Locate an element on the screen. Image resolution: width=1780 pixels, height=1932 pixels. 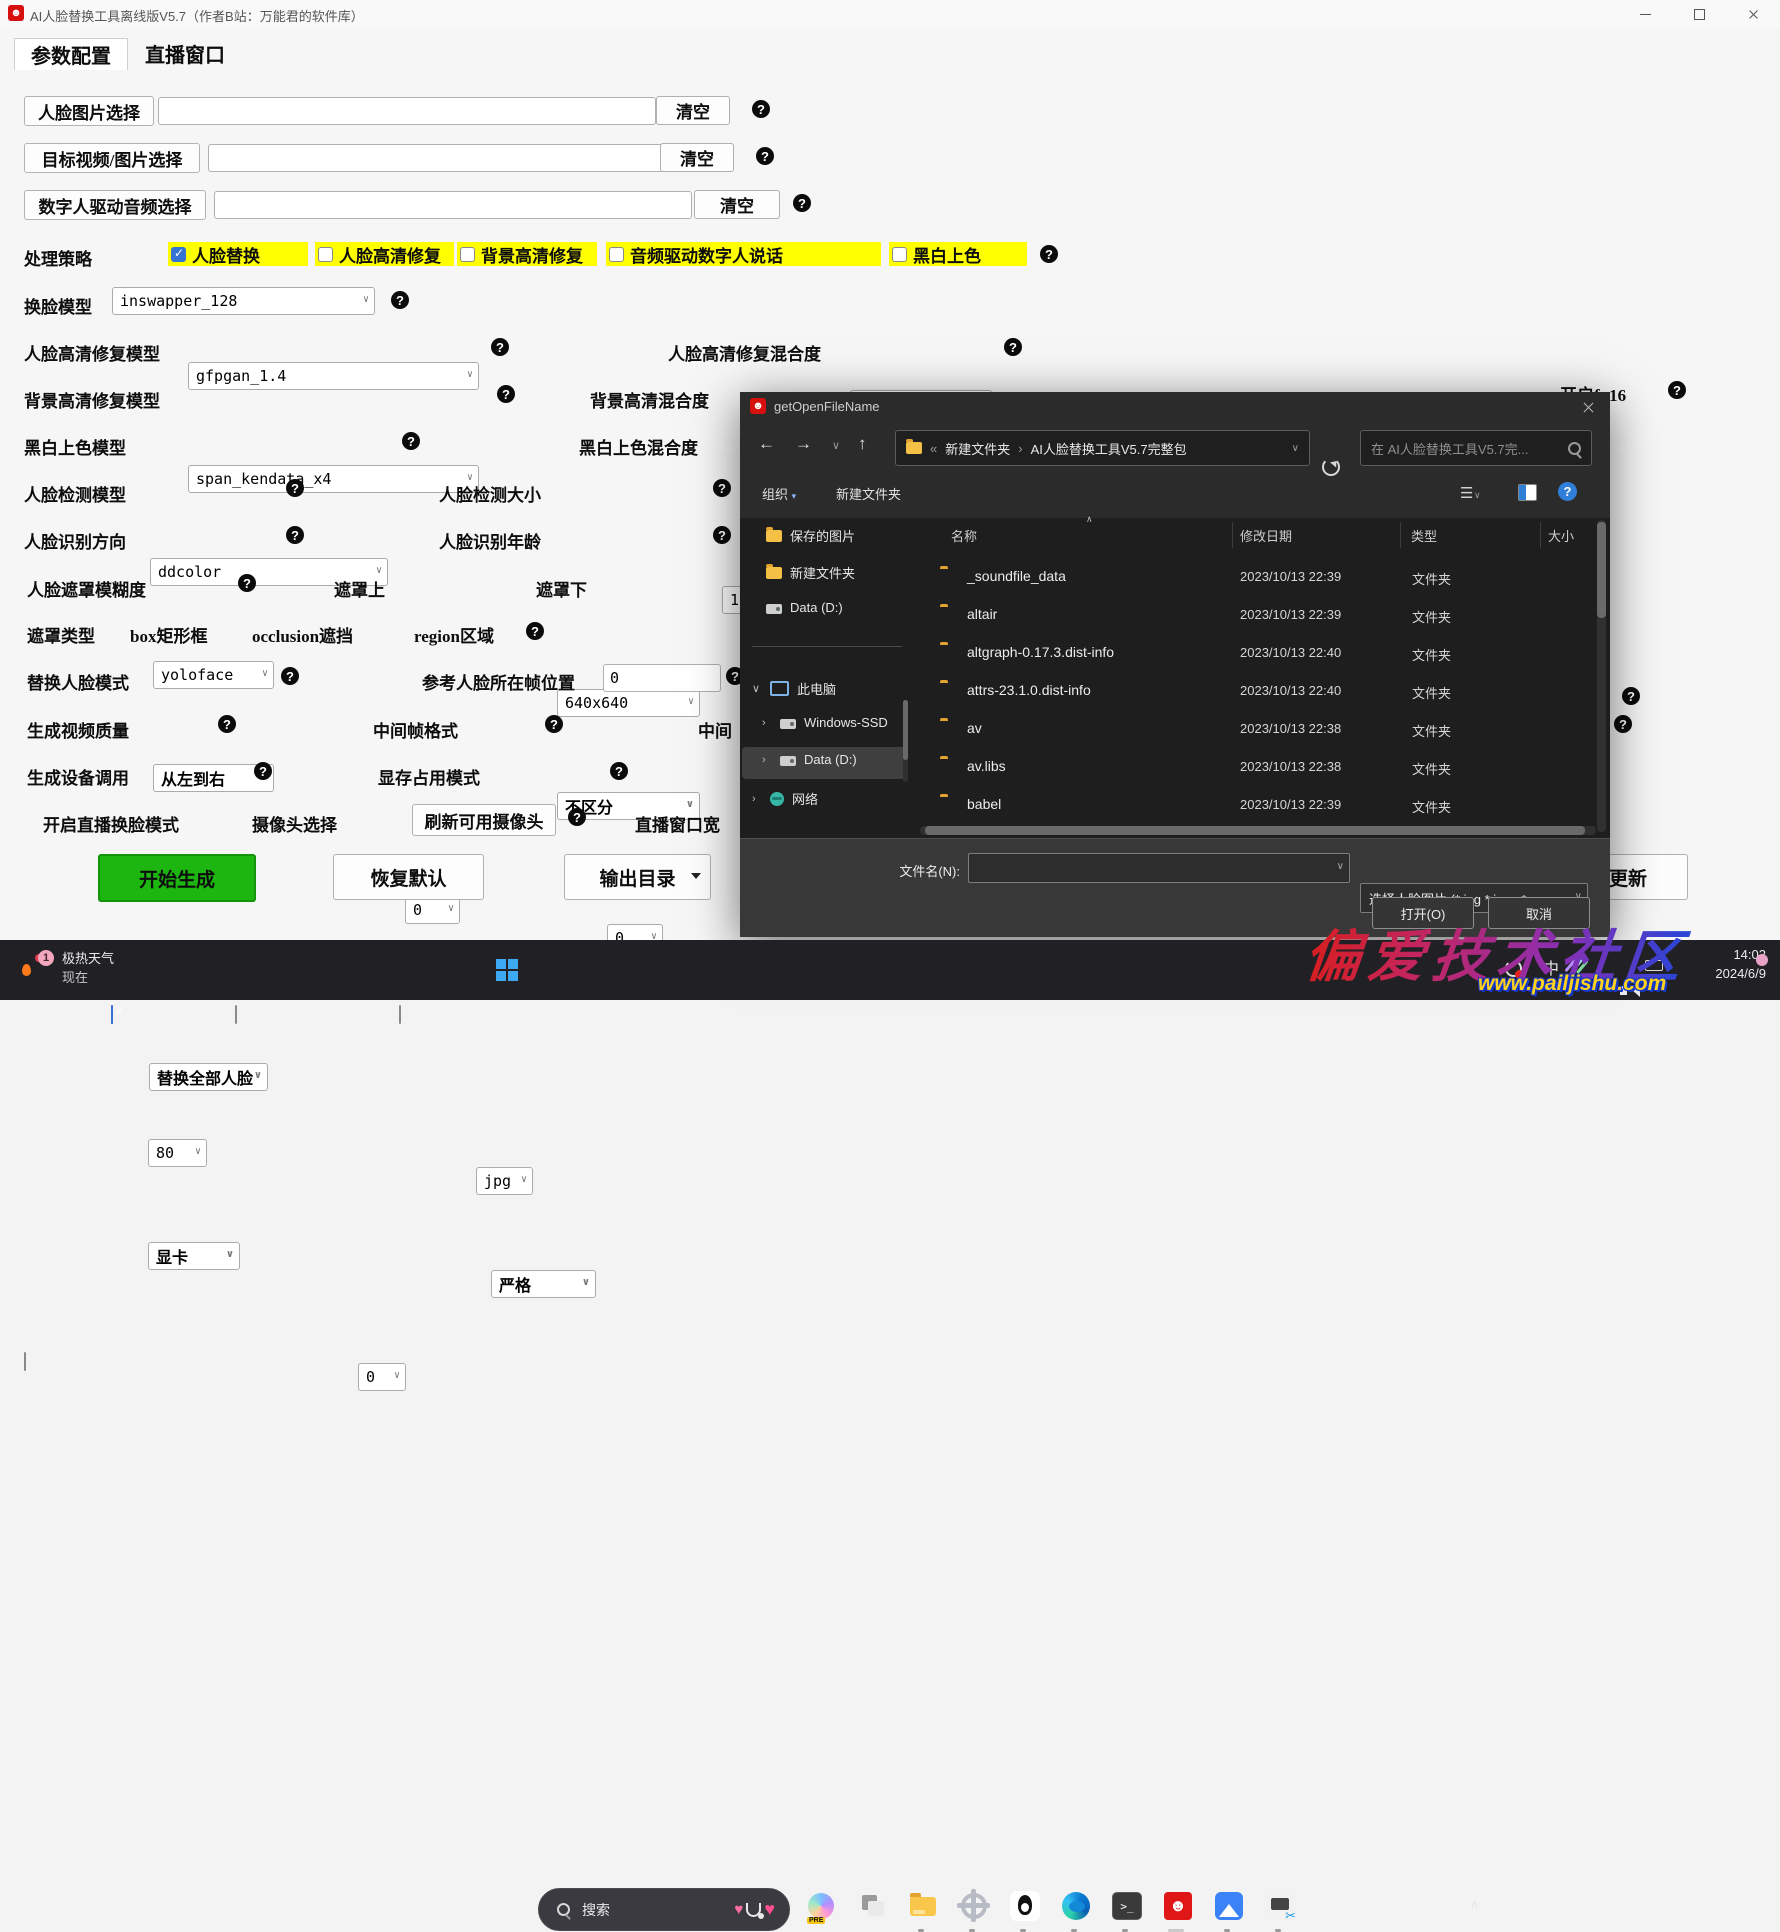
nav-up-button: ↑ is located at coordinates (862, 444).